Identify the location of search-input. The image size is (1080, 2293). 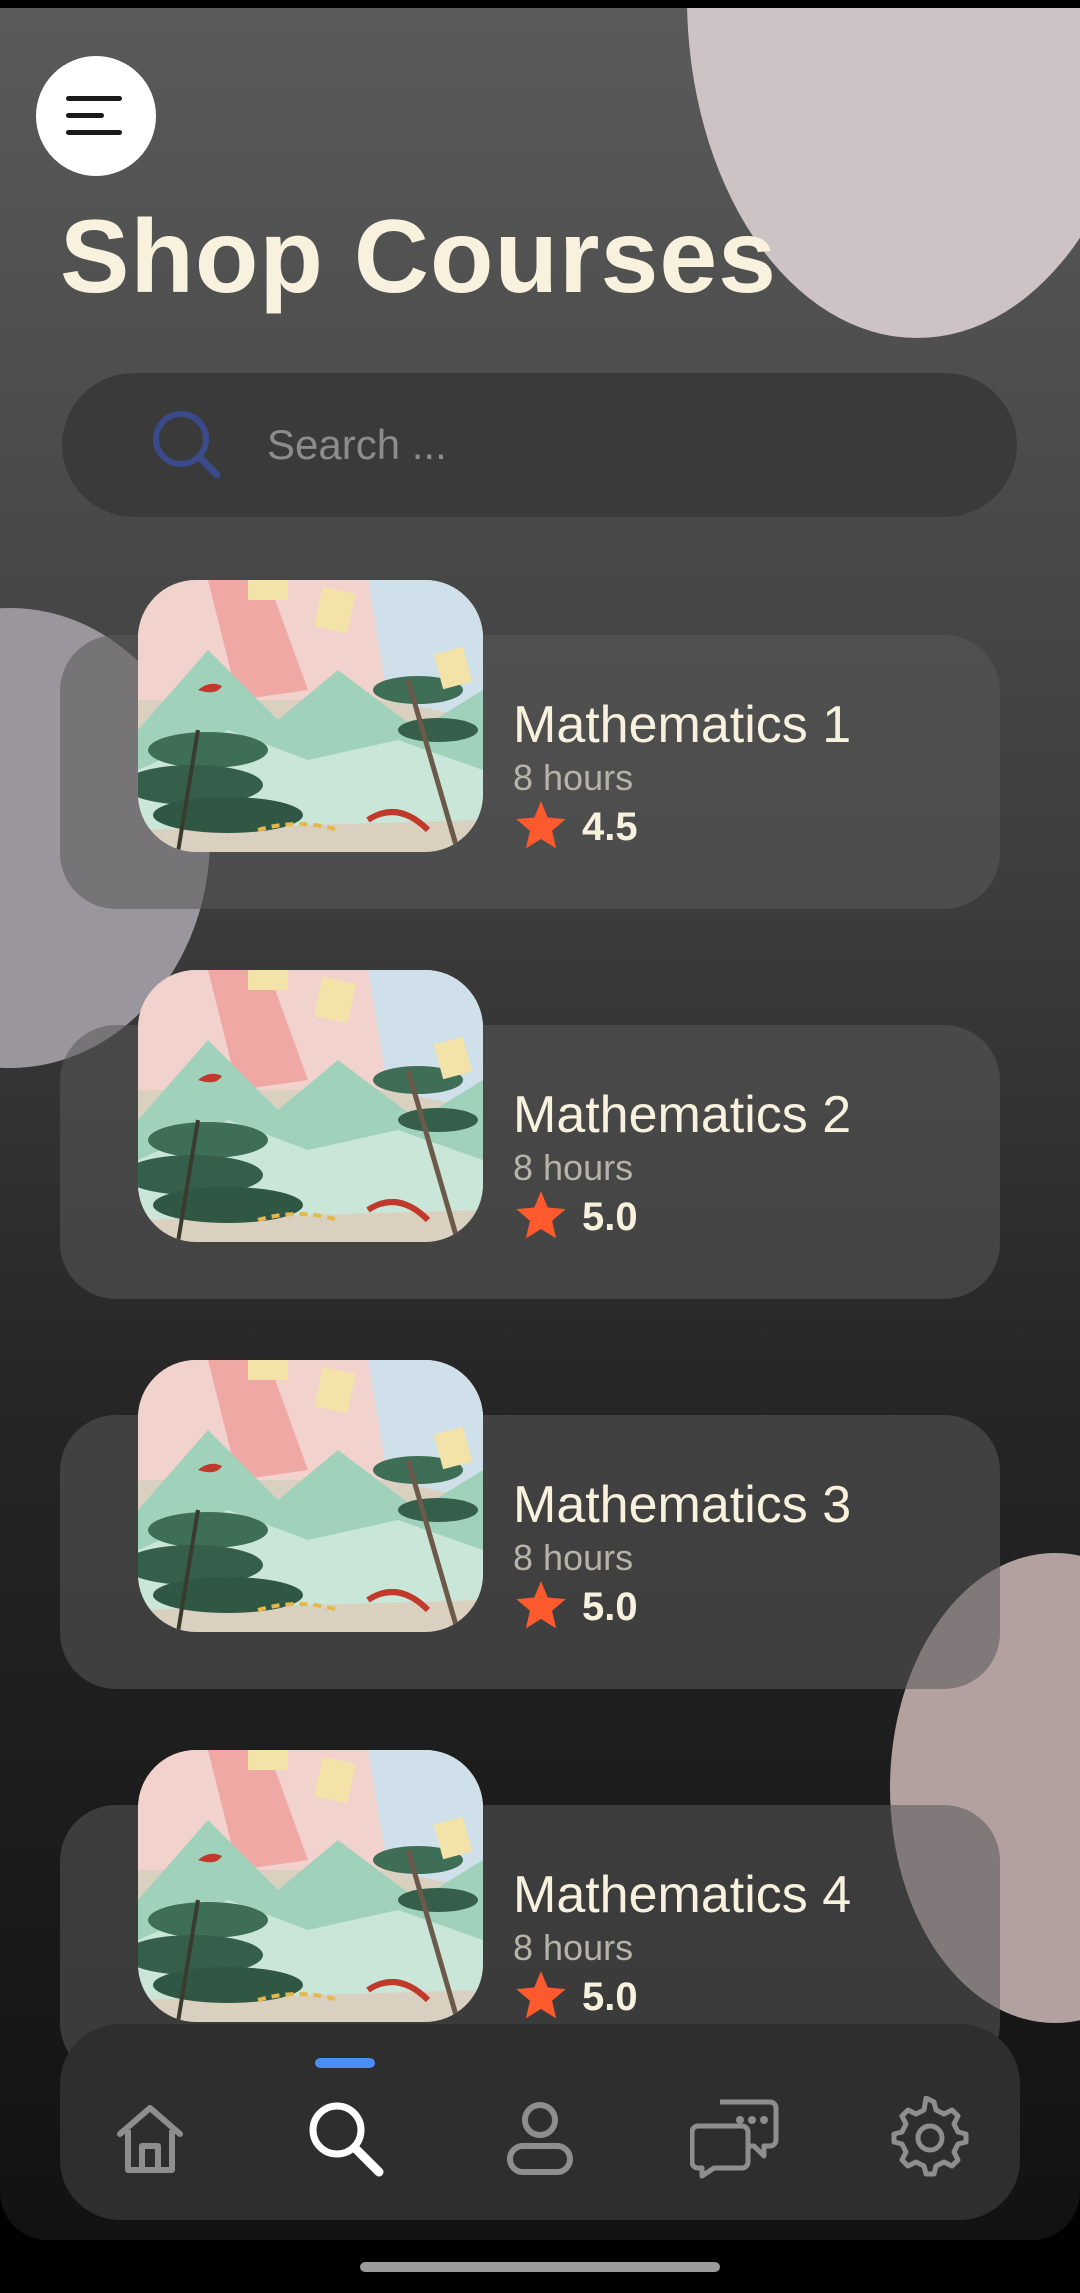
(617, 445).